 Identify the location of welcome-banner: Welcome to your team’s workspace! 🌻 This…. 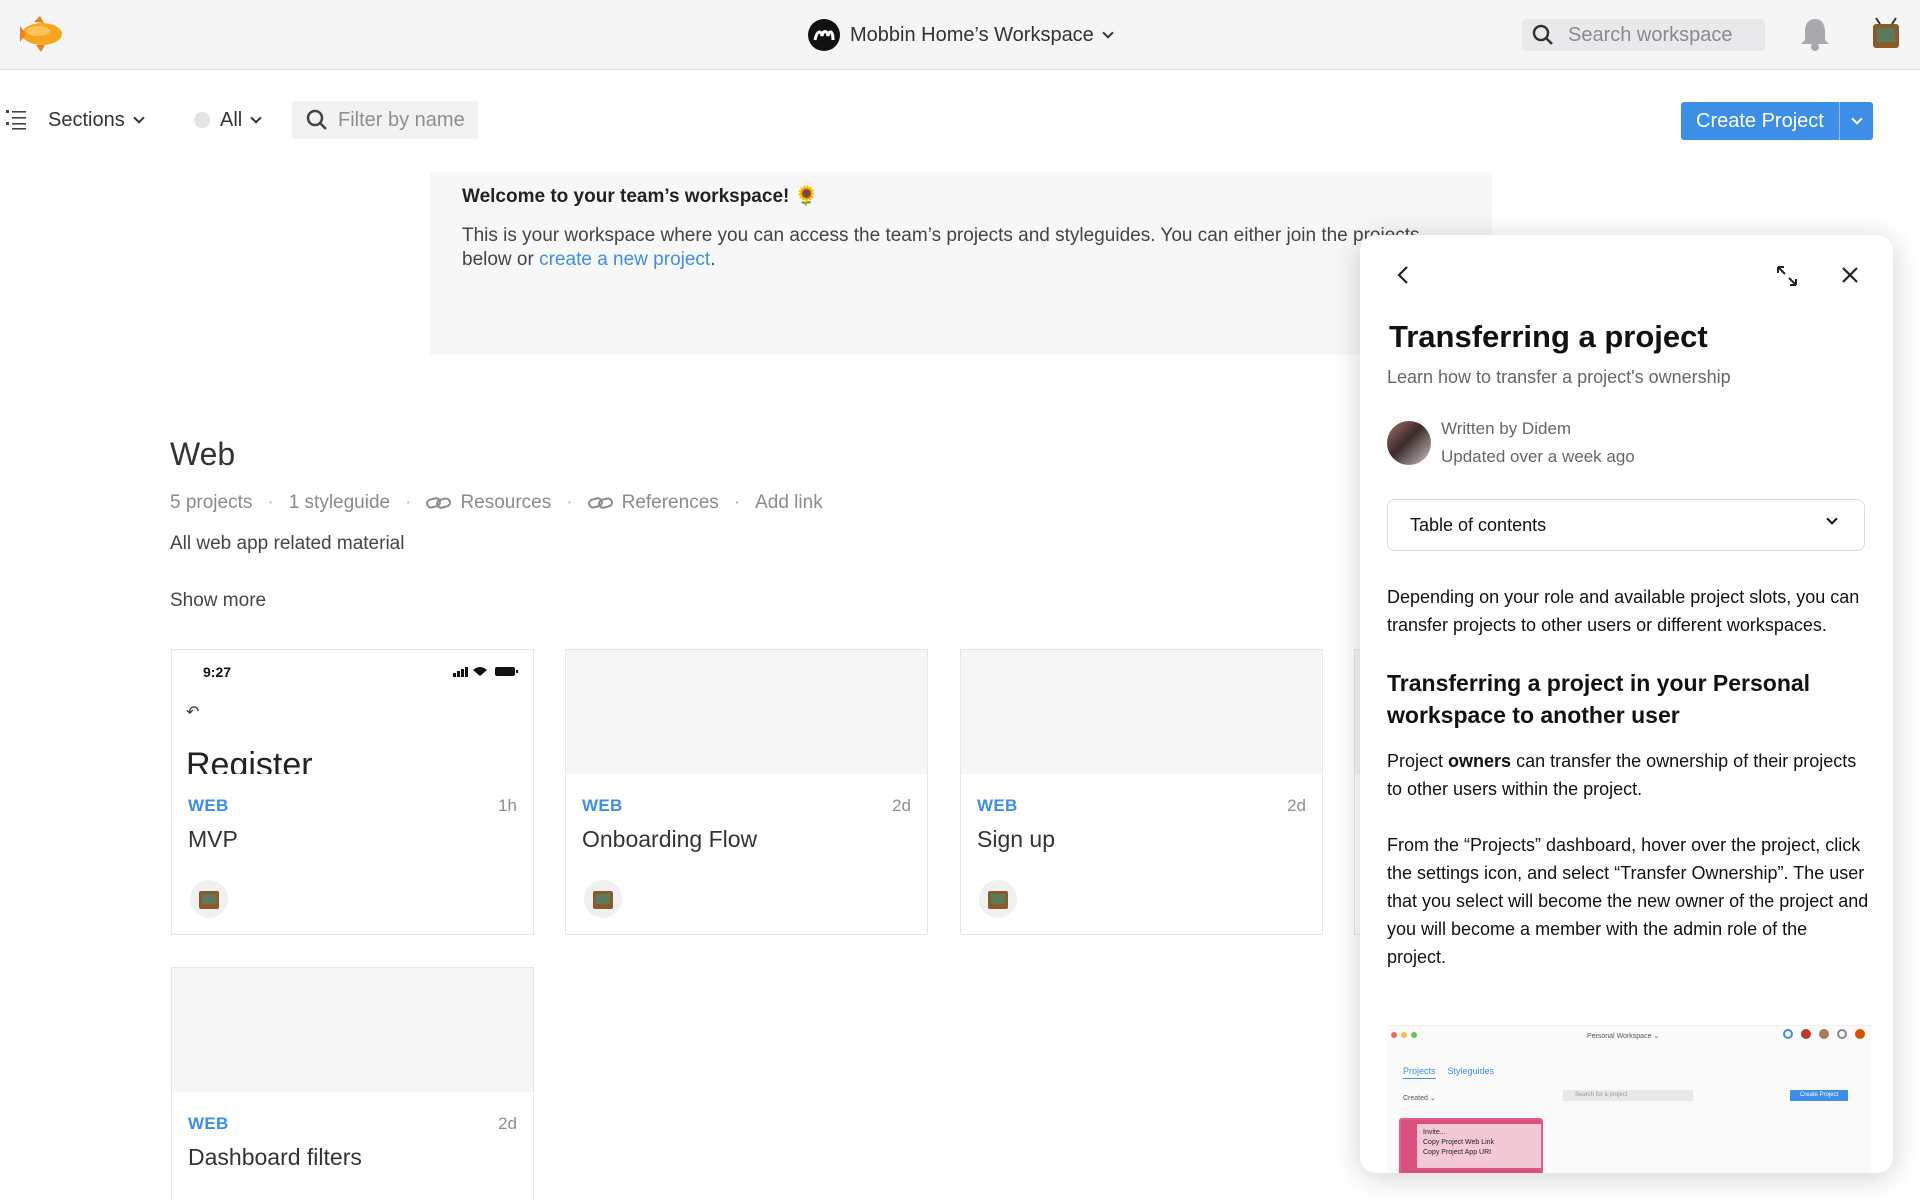
(961, 263).